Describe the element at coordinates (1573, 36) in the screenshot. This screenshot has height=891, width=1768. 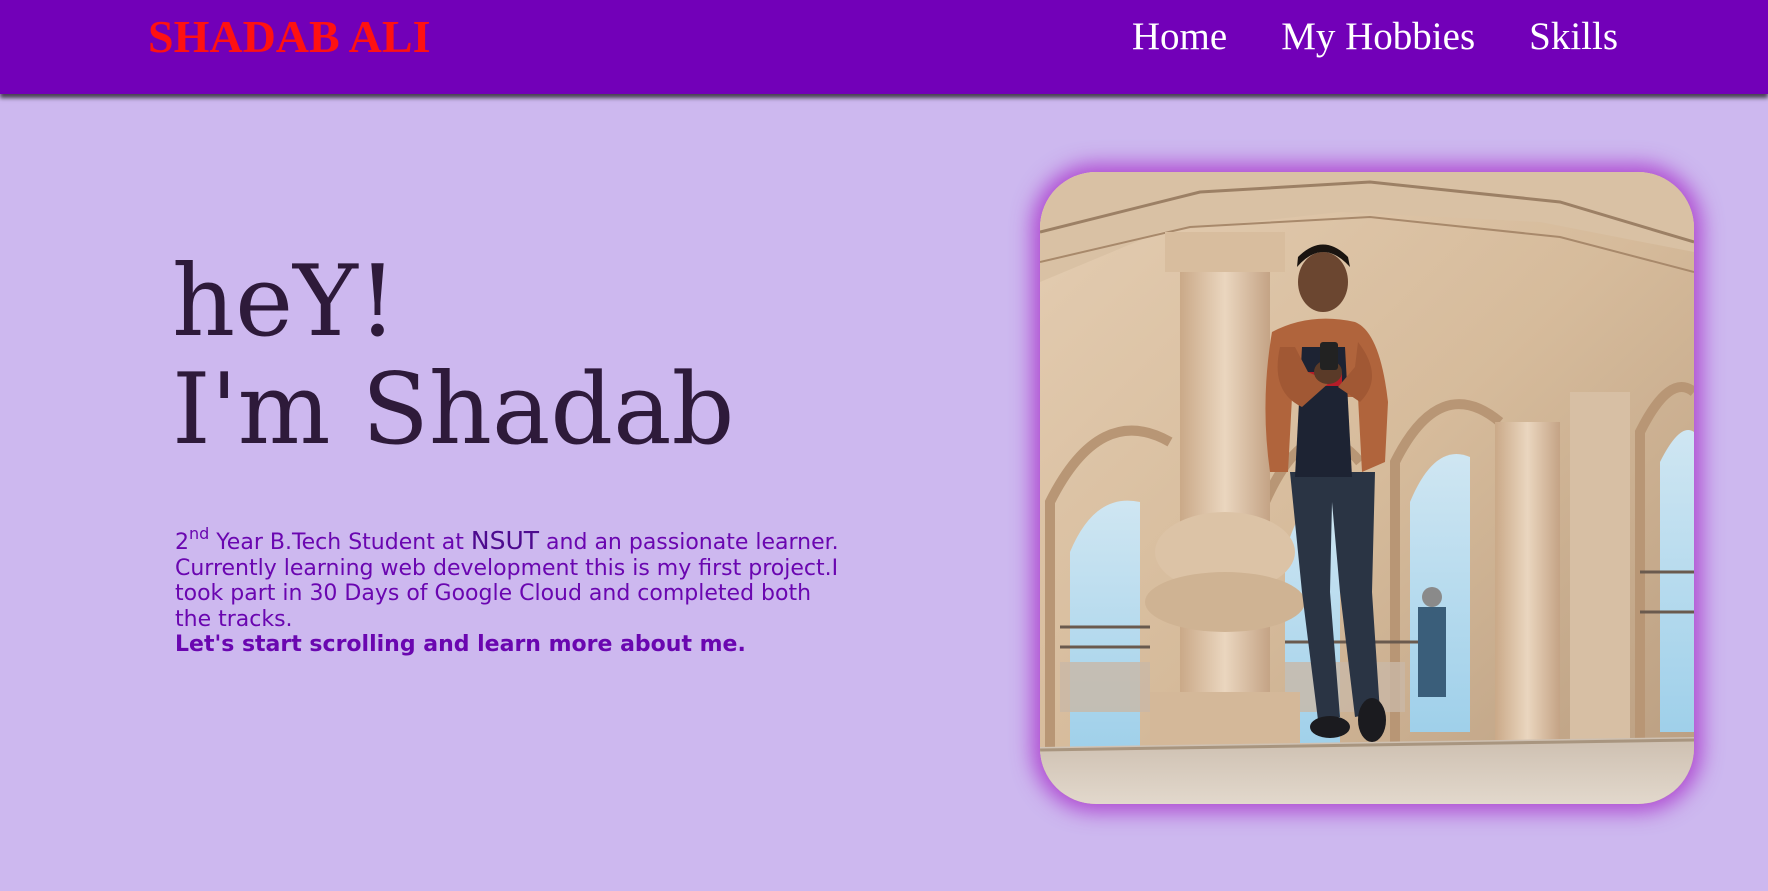
I see `nav-link-skills: Skills` at that location.